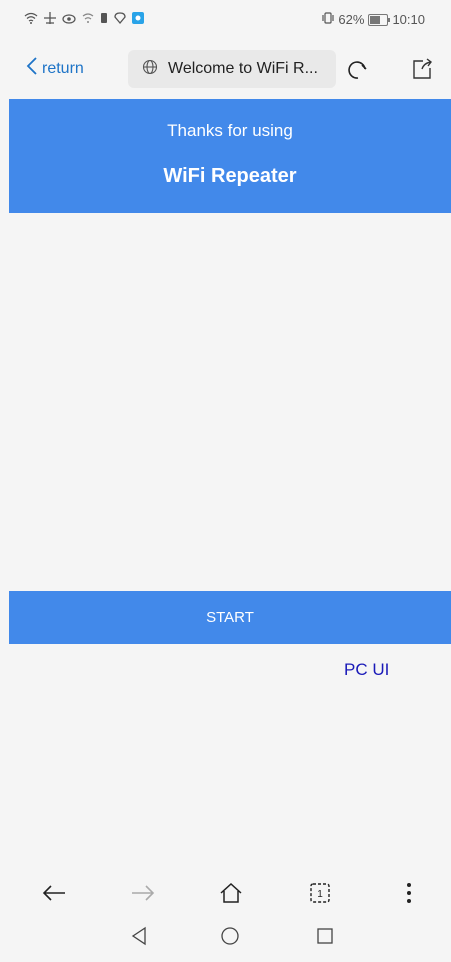 The height and width of the screenshot is (962, 451). Describe the element at coordinates (366, 670) in the screenshot. I see `pc-ui-link: PC UI` at that location.